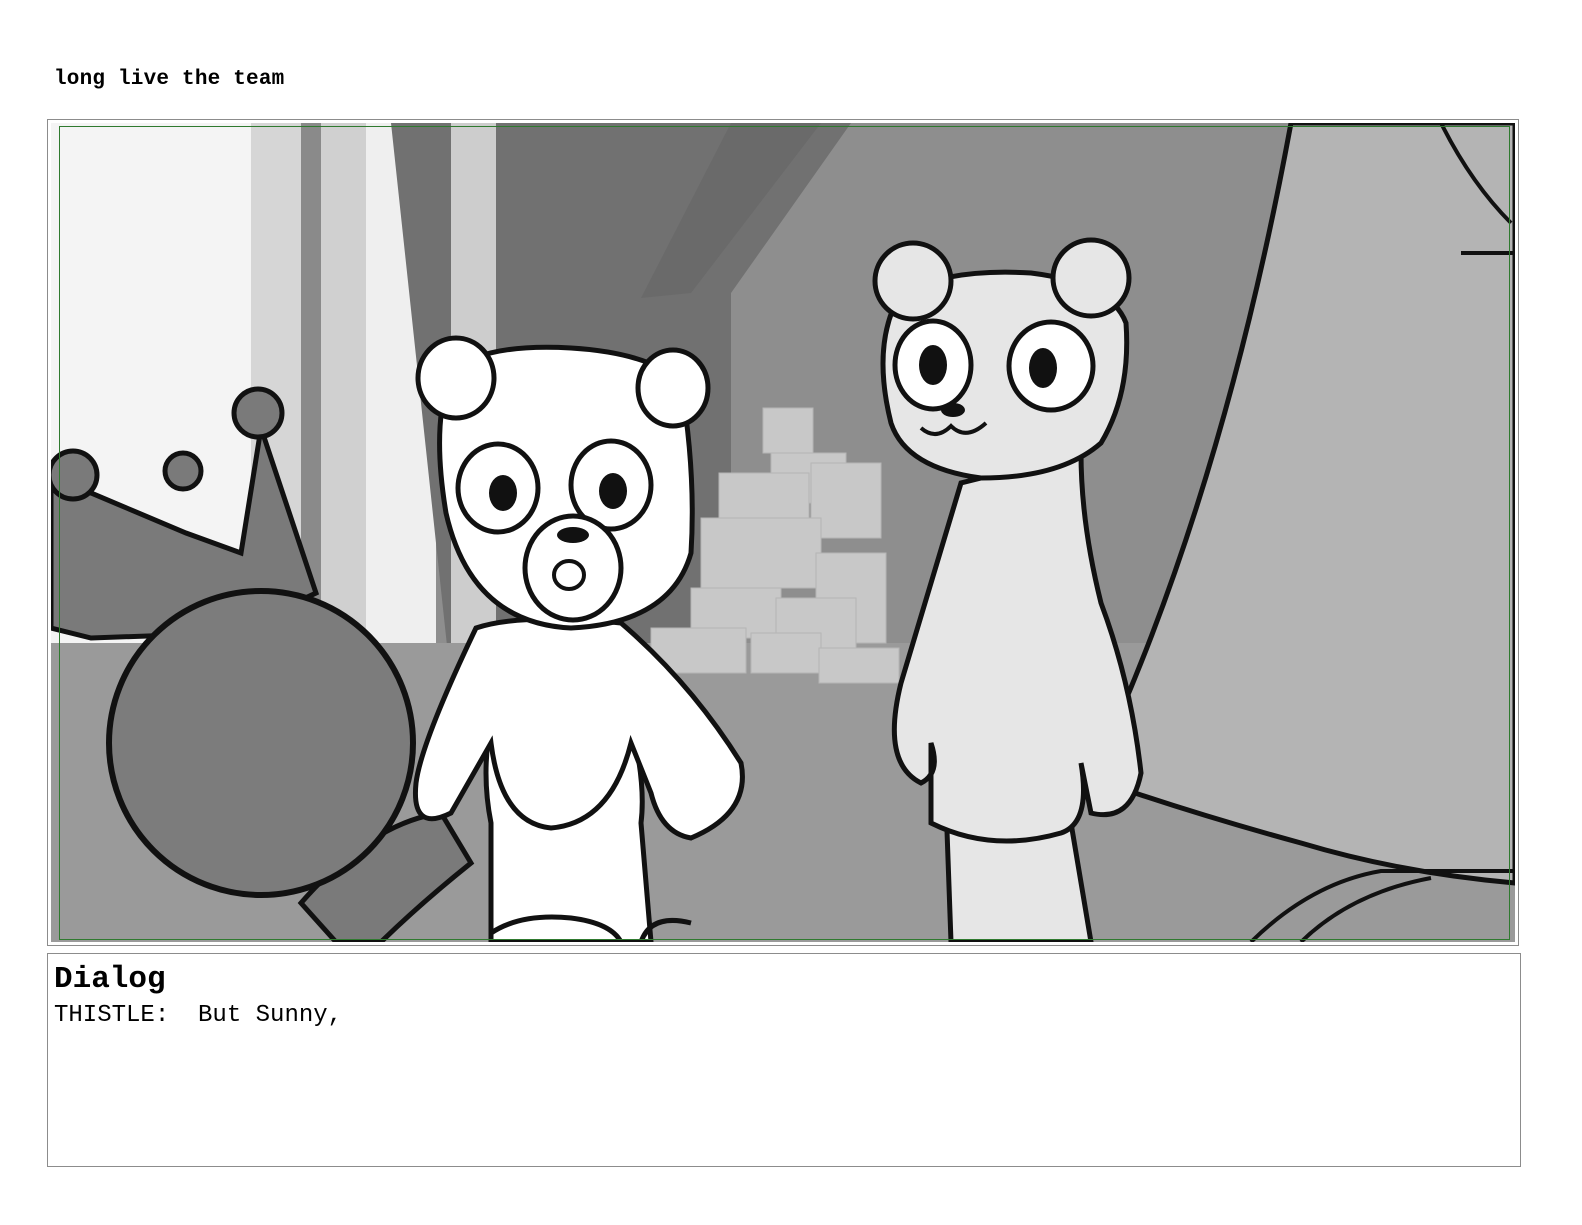 This screenshot has width=1582, height=1225. Describe the element at coordinates (569, 575) in the screenshot. I see `bear-center-mouth` at that location.